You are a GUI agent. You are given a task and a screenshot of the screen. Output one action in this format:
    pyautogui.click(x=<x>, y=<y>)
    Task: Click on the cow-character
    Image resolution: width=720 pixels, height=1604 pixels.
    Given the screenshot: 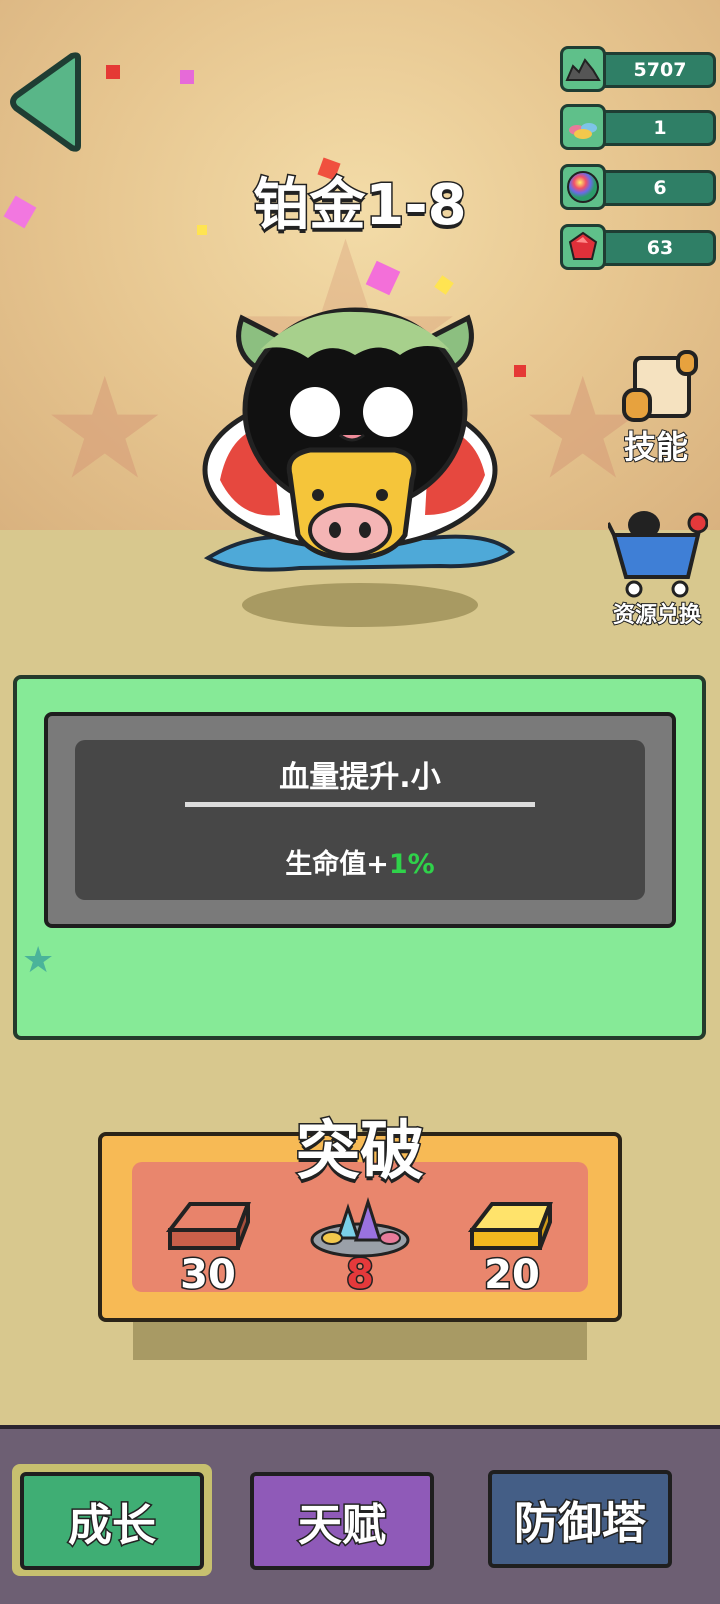 What is the action you would take?
    pyautogui.click(x=359, y=467)
    